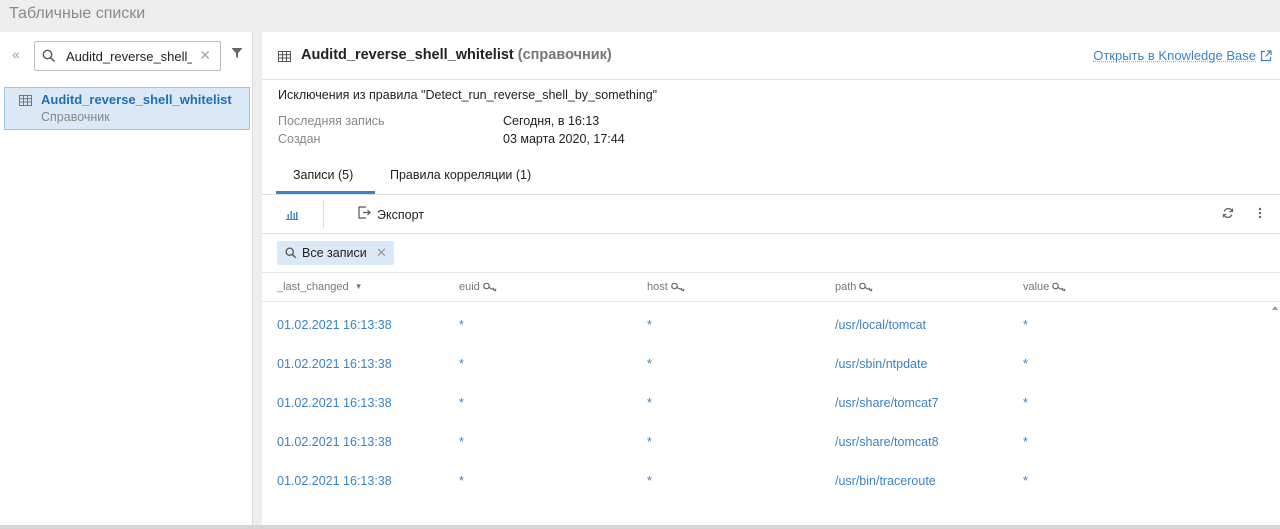 The image size is (1280, 529). Describe the element at coordinates (887, 403) in the screenshot. I see `cell-path: /usr/share/tomcat7` at that location.